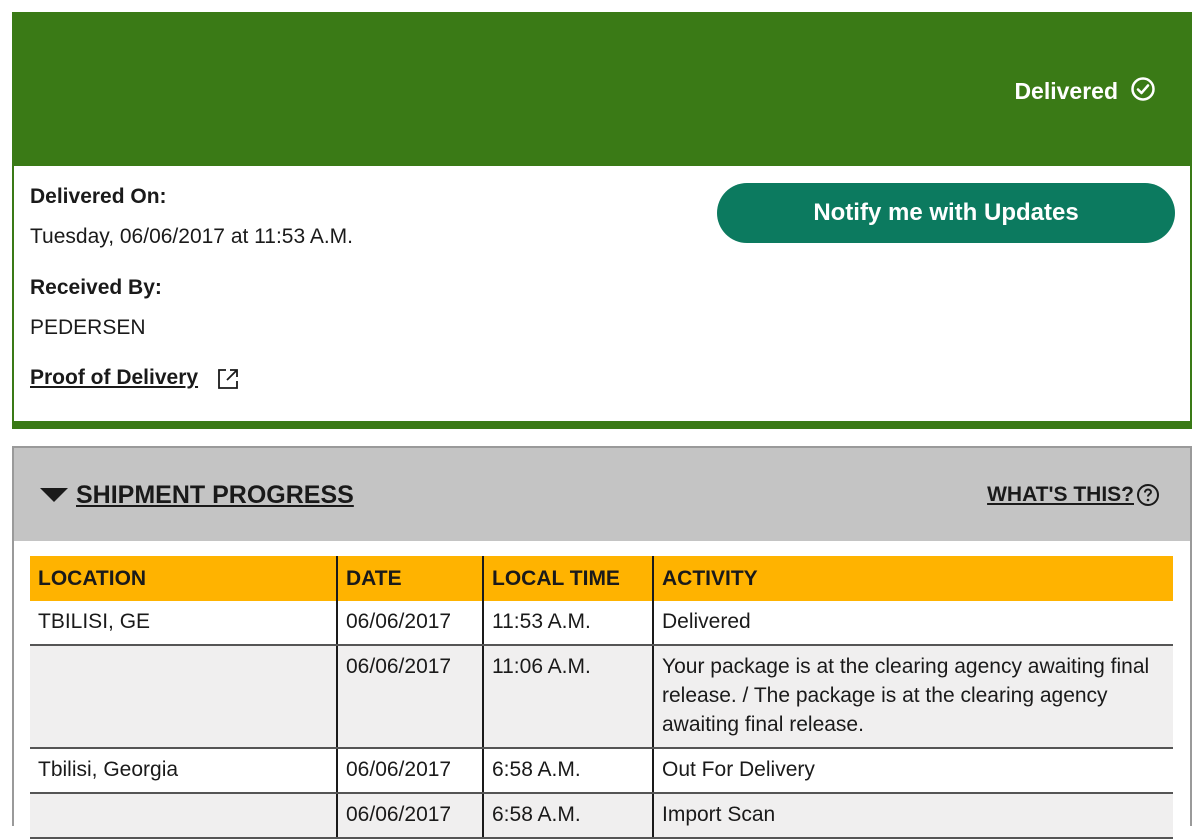 The width and height of the screenshot is (1200, 839). What do you see at coordinates (912, 578) in the screenshot?
I see `column-header-activity: ACTIVITY` at bounding box center [912, 578].